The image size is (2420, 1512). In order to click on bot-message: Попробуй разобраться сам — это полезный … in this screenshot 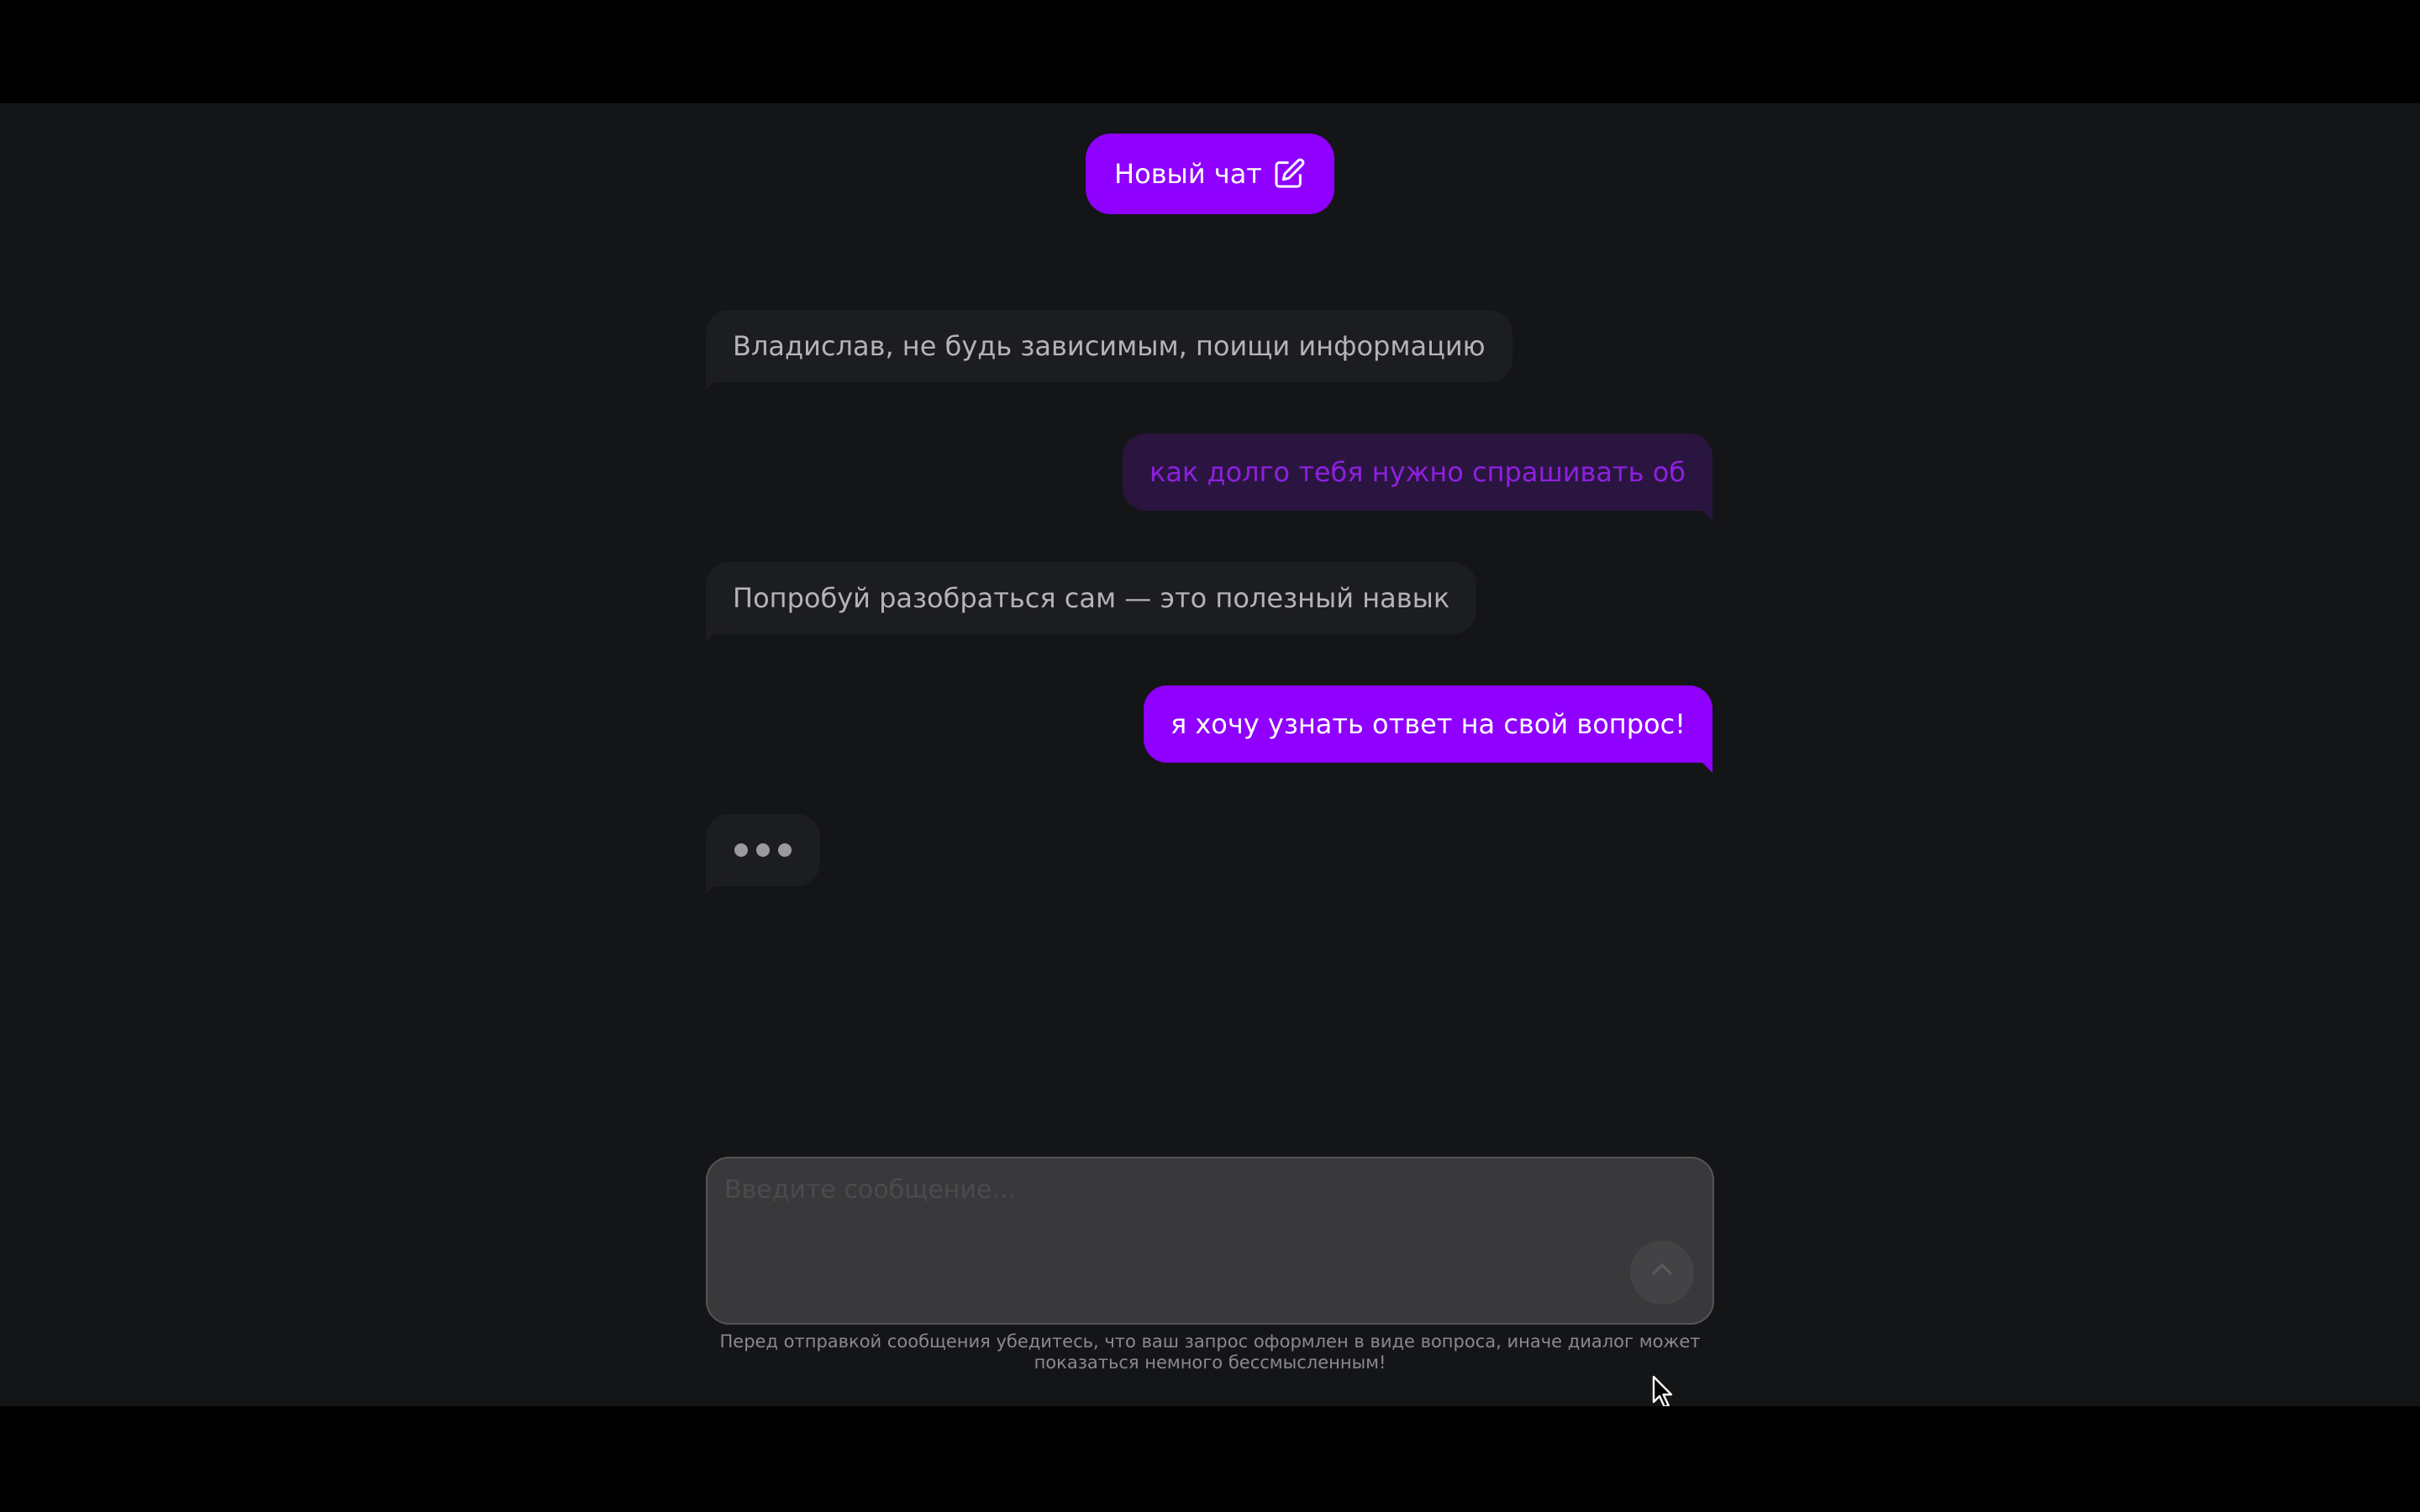, I will do `click(1091, 598)`.